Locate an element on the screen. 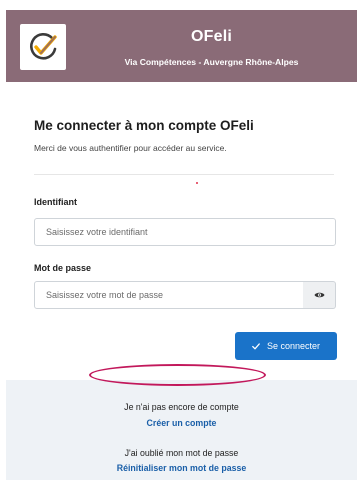 This screenshot has height=480, width=361. no-account-text: Je n'ai pas encore de compte is located at coordinates (181, 407).